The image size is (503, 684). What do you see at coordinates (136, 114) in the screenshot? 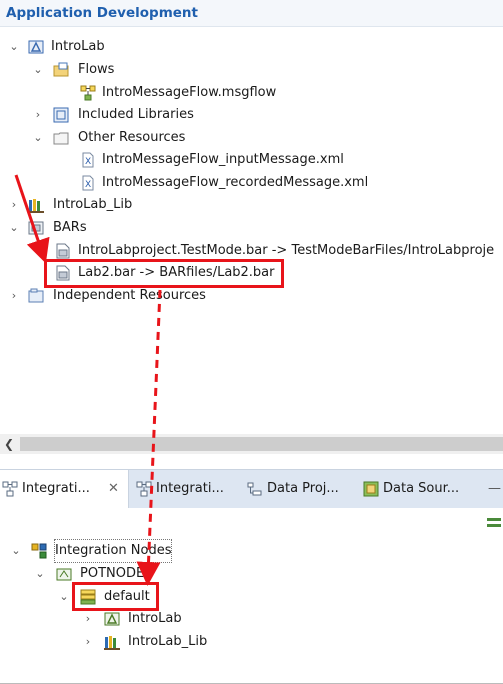
I see `tree-label: Included Libraries` at bounding box center [136, 114].